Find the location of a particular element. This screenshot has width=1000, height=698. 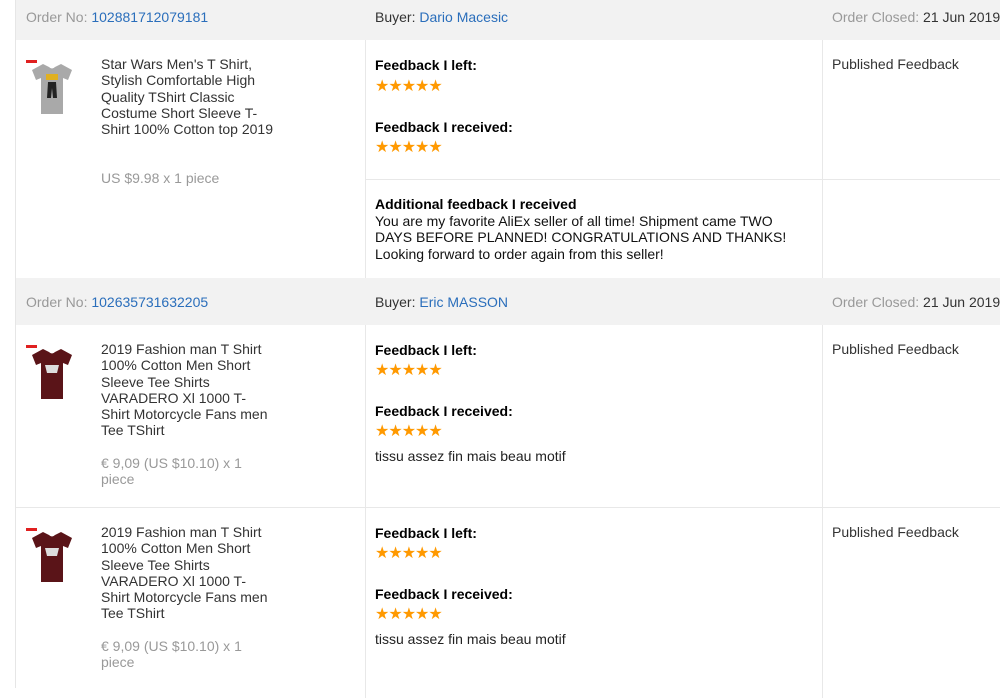

order-number: Order No: 102635731632205 is located at coordinates (117, 302).